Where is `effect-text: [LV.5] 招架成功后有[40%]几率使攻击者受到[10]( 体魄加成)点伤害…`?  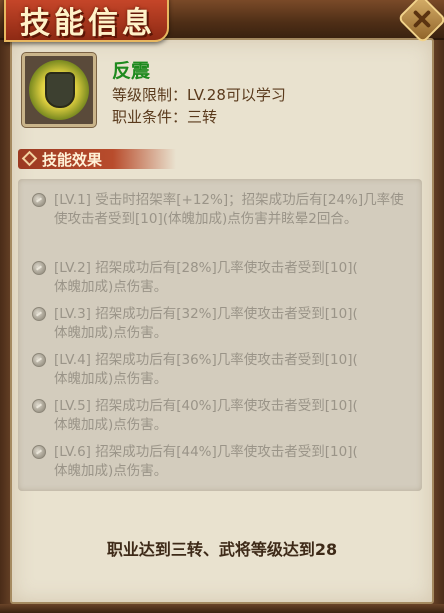
effect-text: [LV.5] 招架成功后有[40%]几率使攻击者受到[10]( 体魄加成)点伤害… is located at coordinates (206, 415).